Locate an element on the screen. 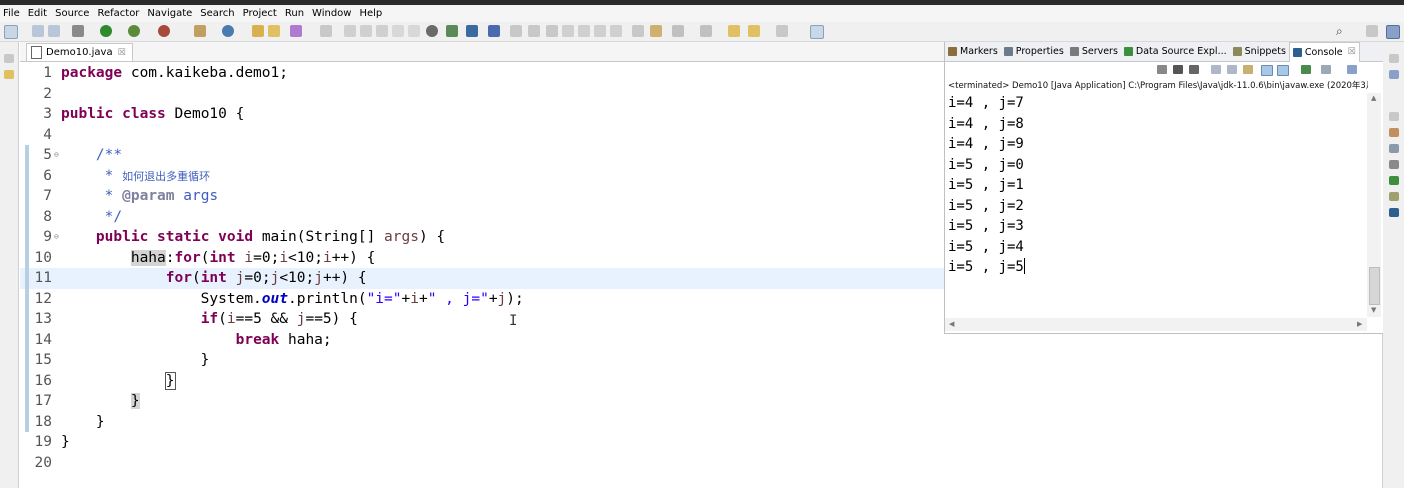 The width and height of the screenshot is (1404, 488). tab-markers: Markers is located at coordinates (973, 51).